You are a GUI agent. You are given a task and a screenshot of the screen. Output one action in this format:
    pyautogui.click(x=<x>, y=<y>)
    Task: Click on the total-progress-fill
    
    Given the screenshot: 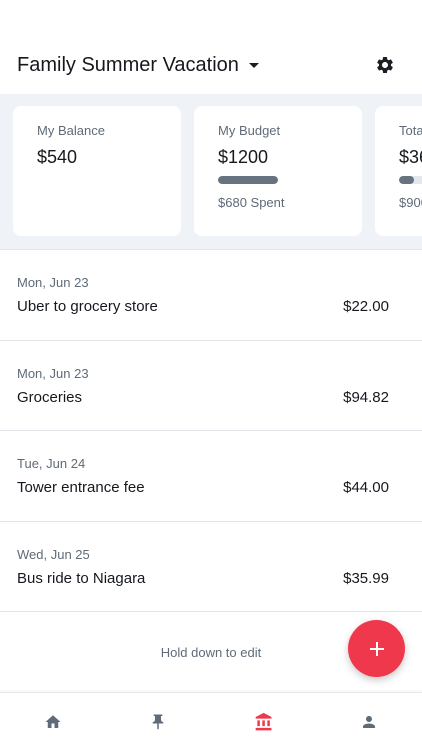 What is the action you would take?
    pyautogui.click(x=406, y=180)
    